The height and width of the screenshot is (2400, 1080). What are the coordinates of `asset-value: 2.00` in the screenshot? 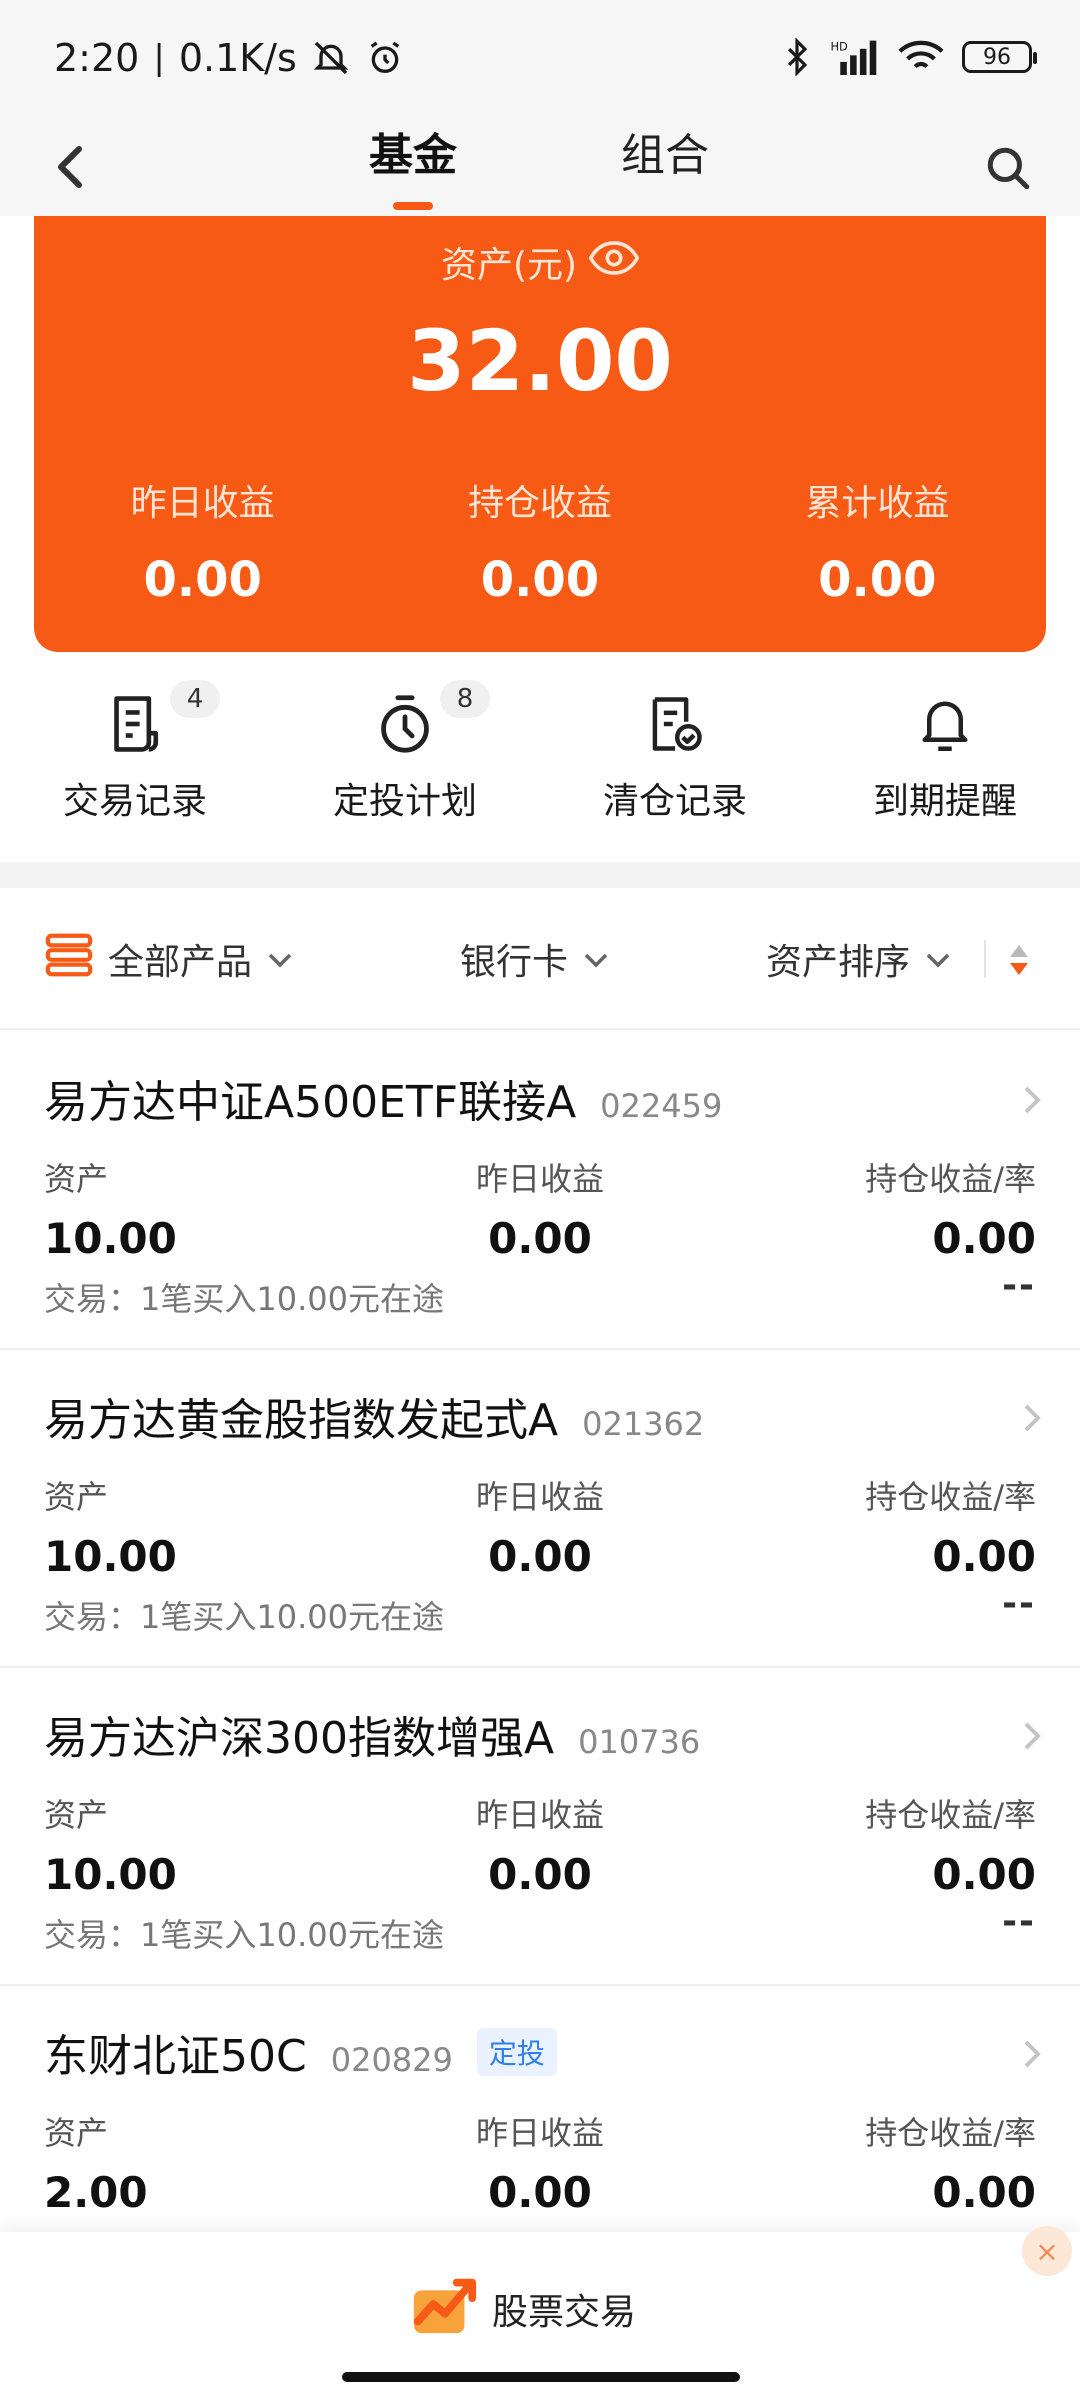 It's located at (96, 2192).